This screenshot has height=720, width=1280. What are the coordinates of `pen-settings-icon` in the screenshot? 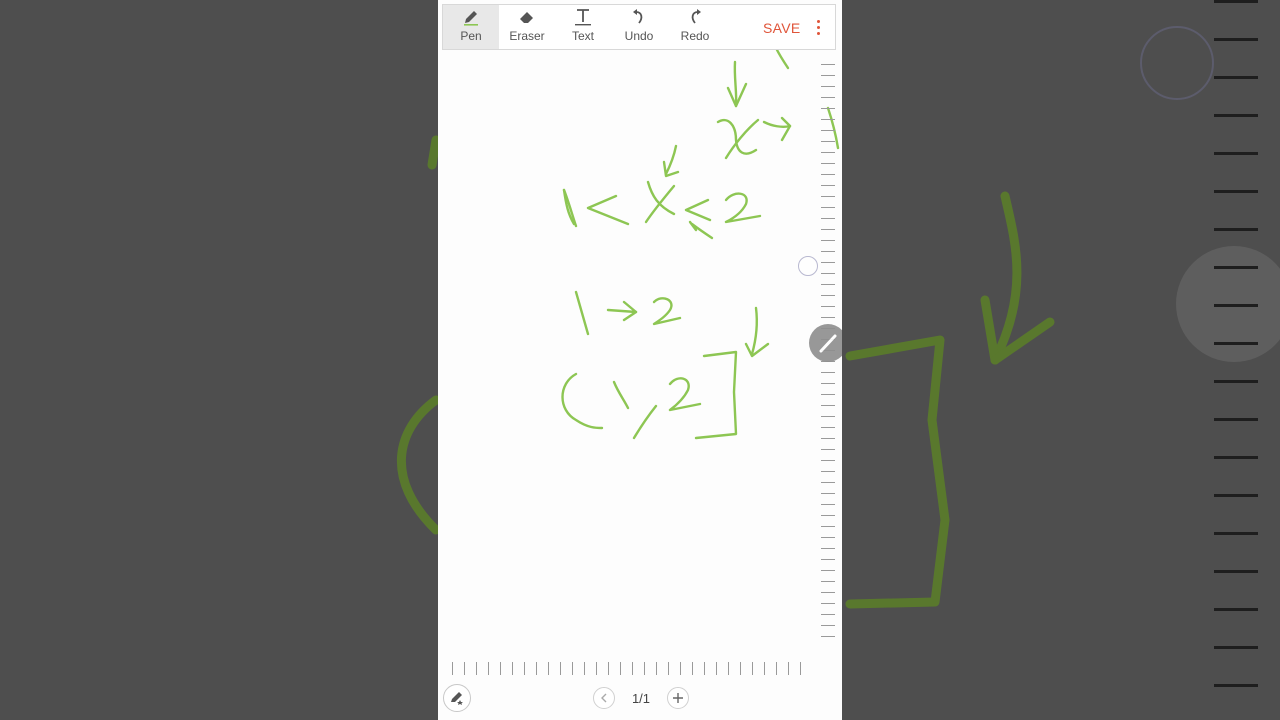 It's located at (457, 698).